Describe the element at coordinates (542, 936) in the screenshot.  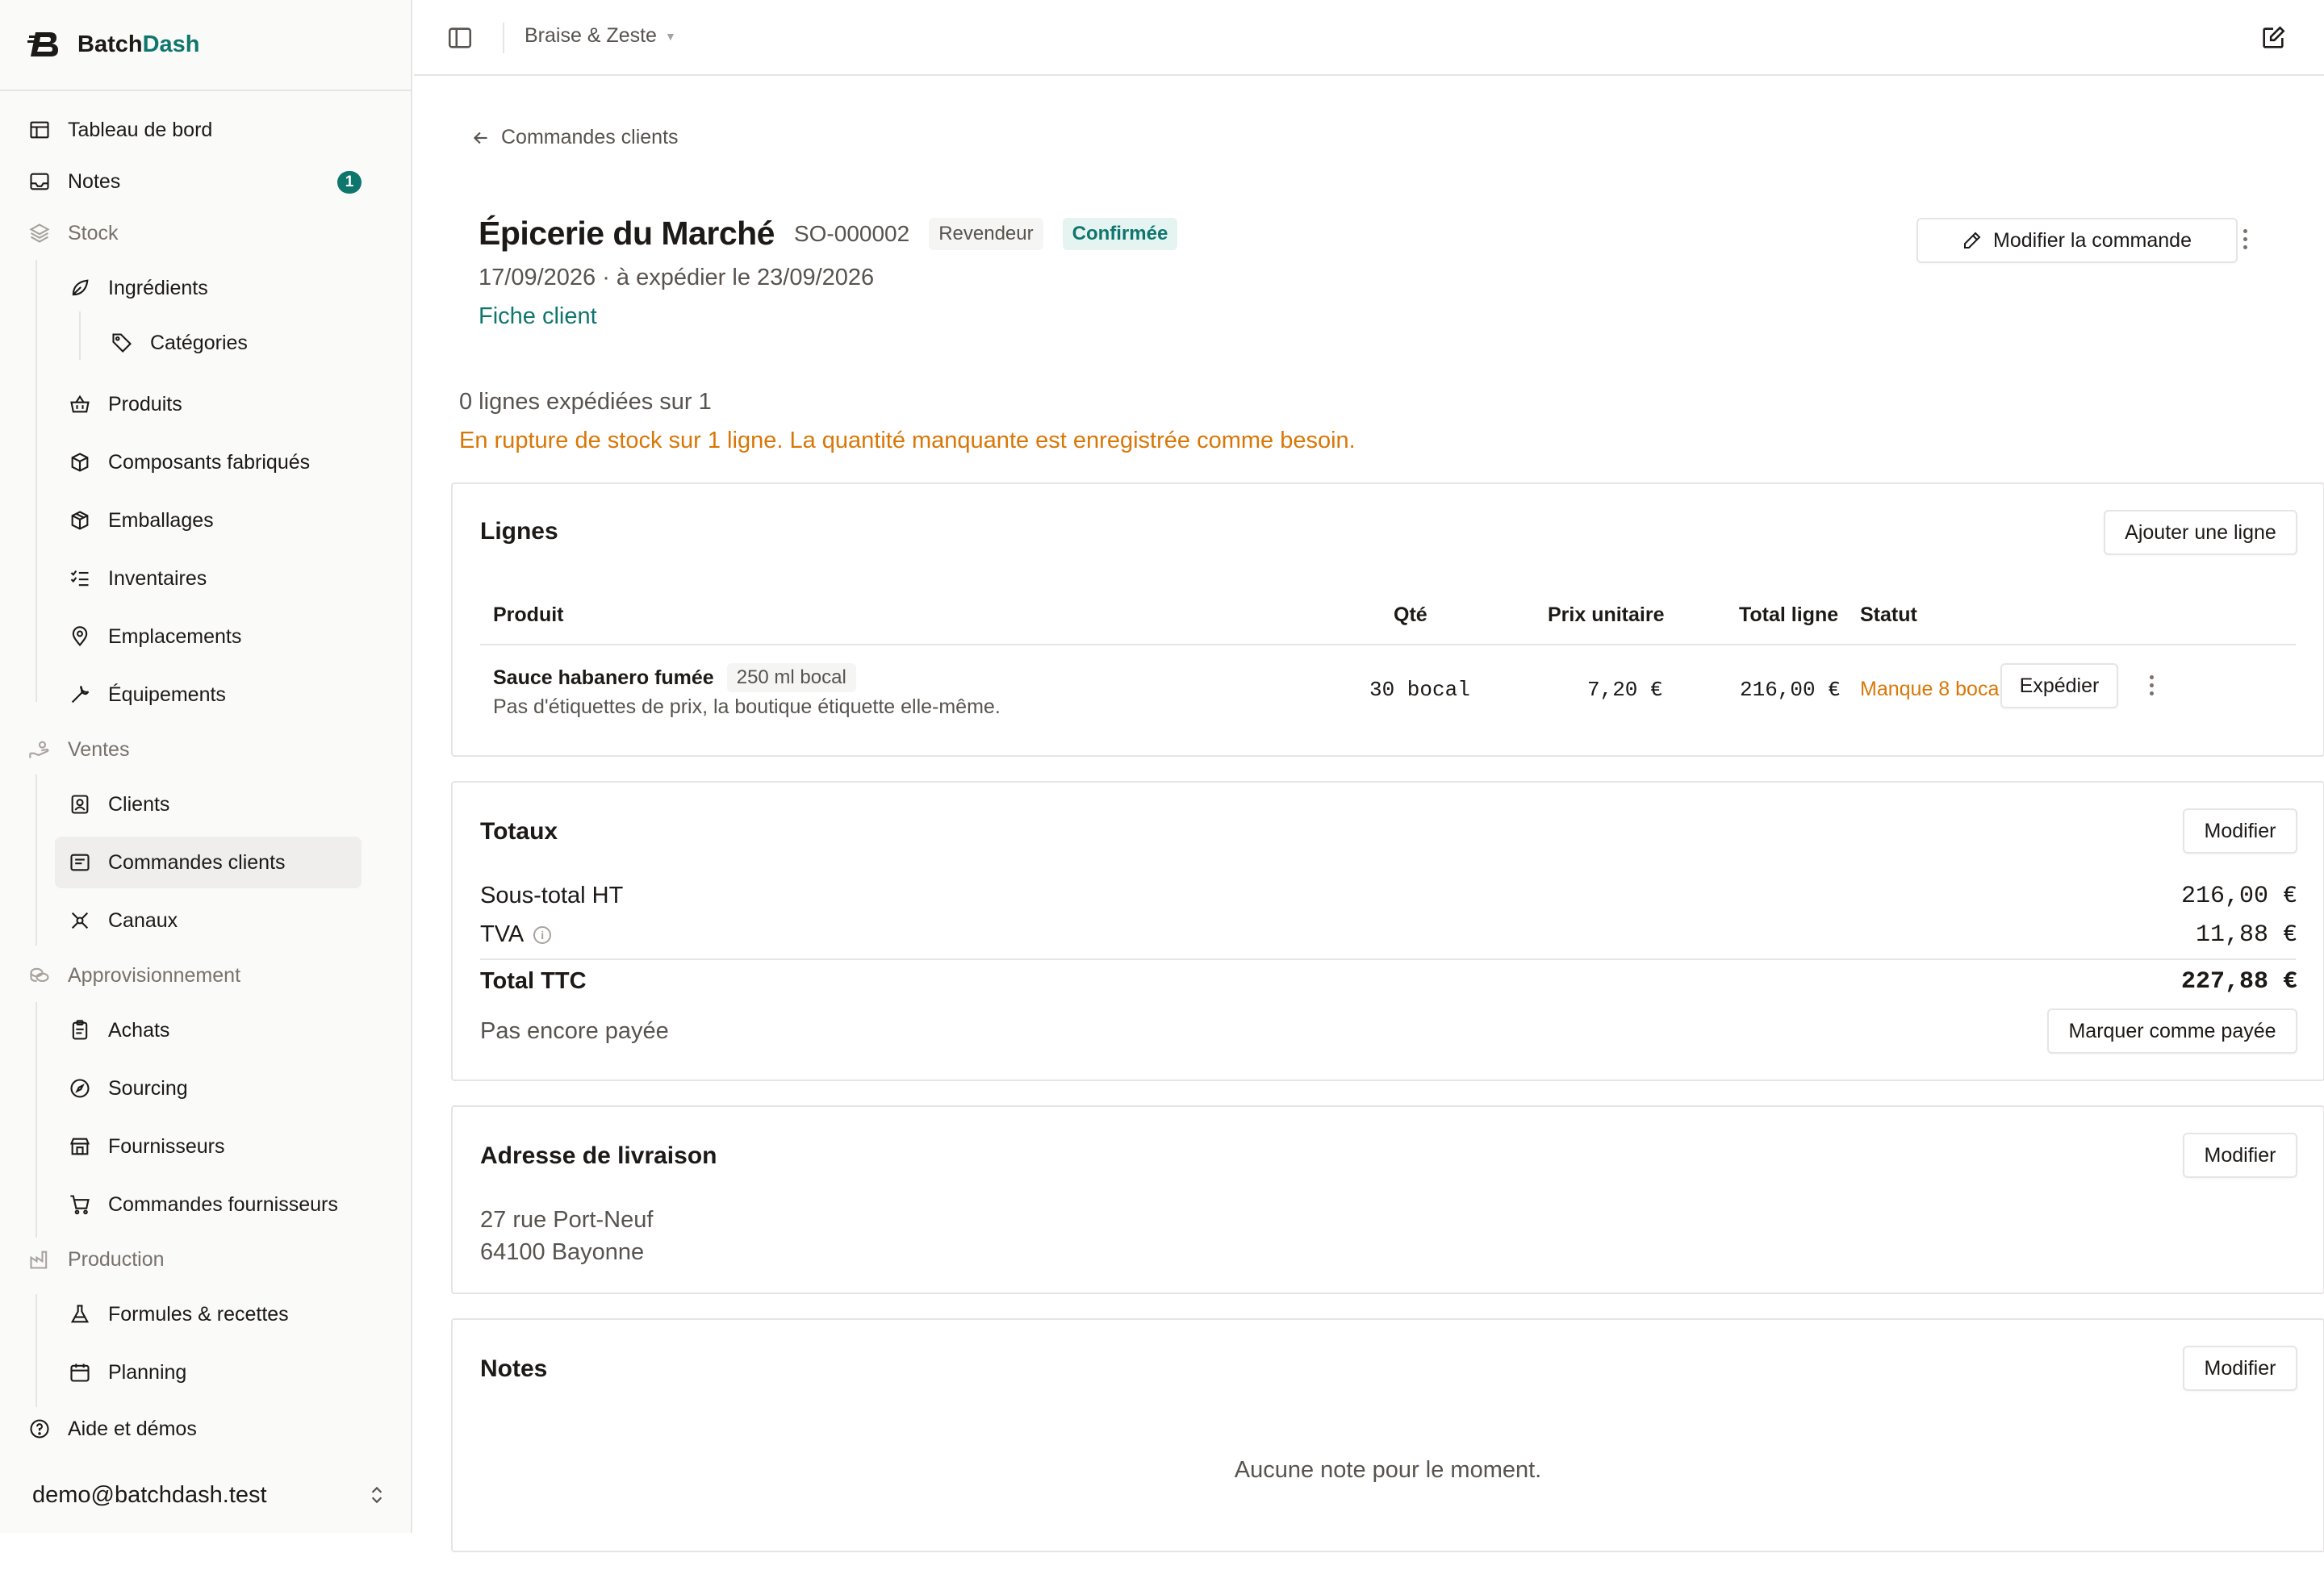
I see `info-icon: i` at that location.